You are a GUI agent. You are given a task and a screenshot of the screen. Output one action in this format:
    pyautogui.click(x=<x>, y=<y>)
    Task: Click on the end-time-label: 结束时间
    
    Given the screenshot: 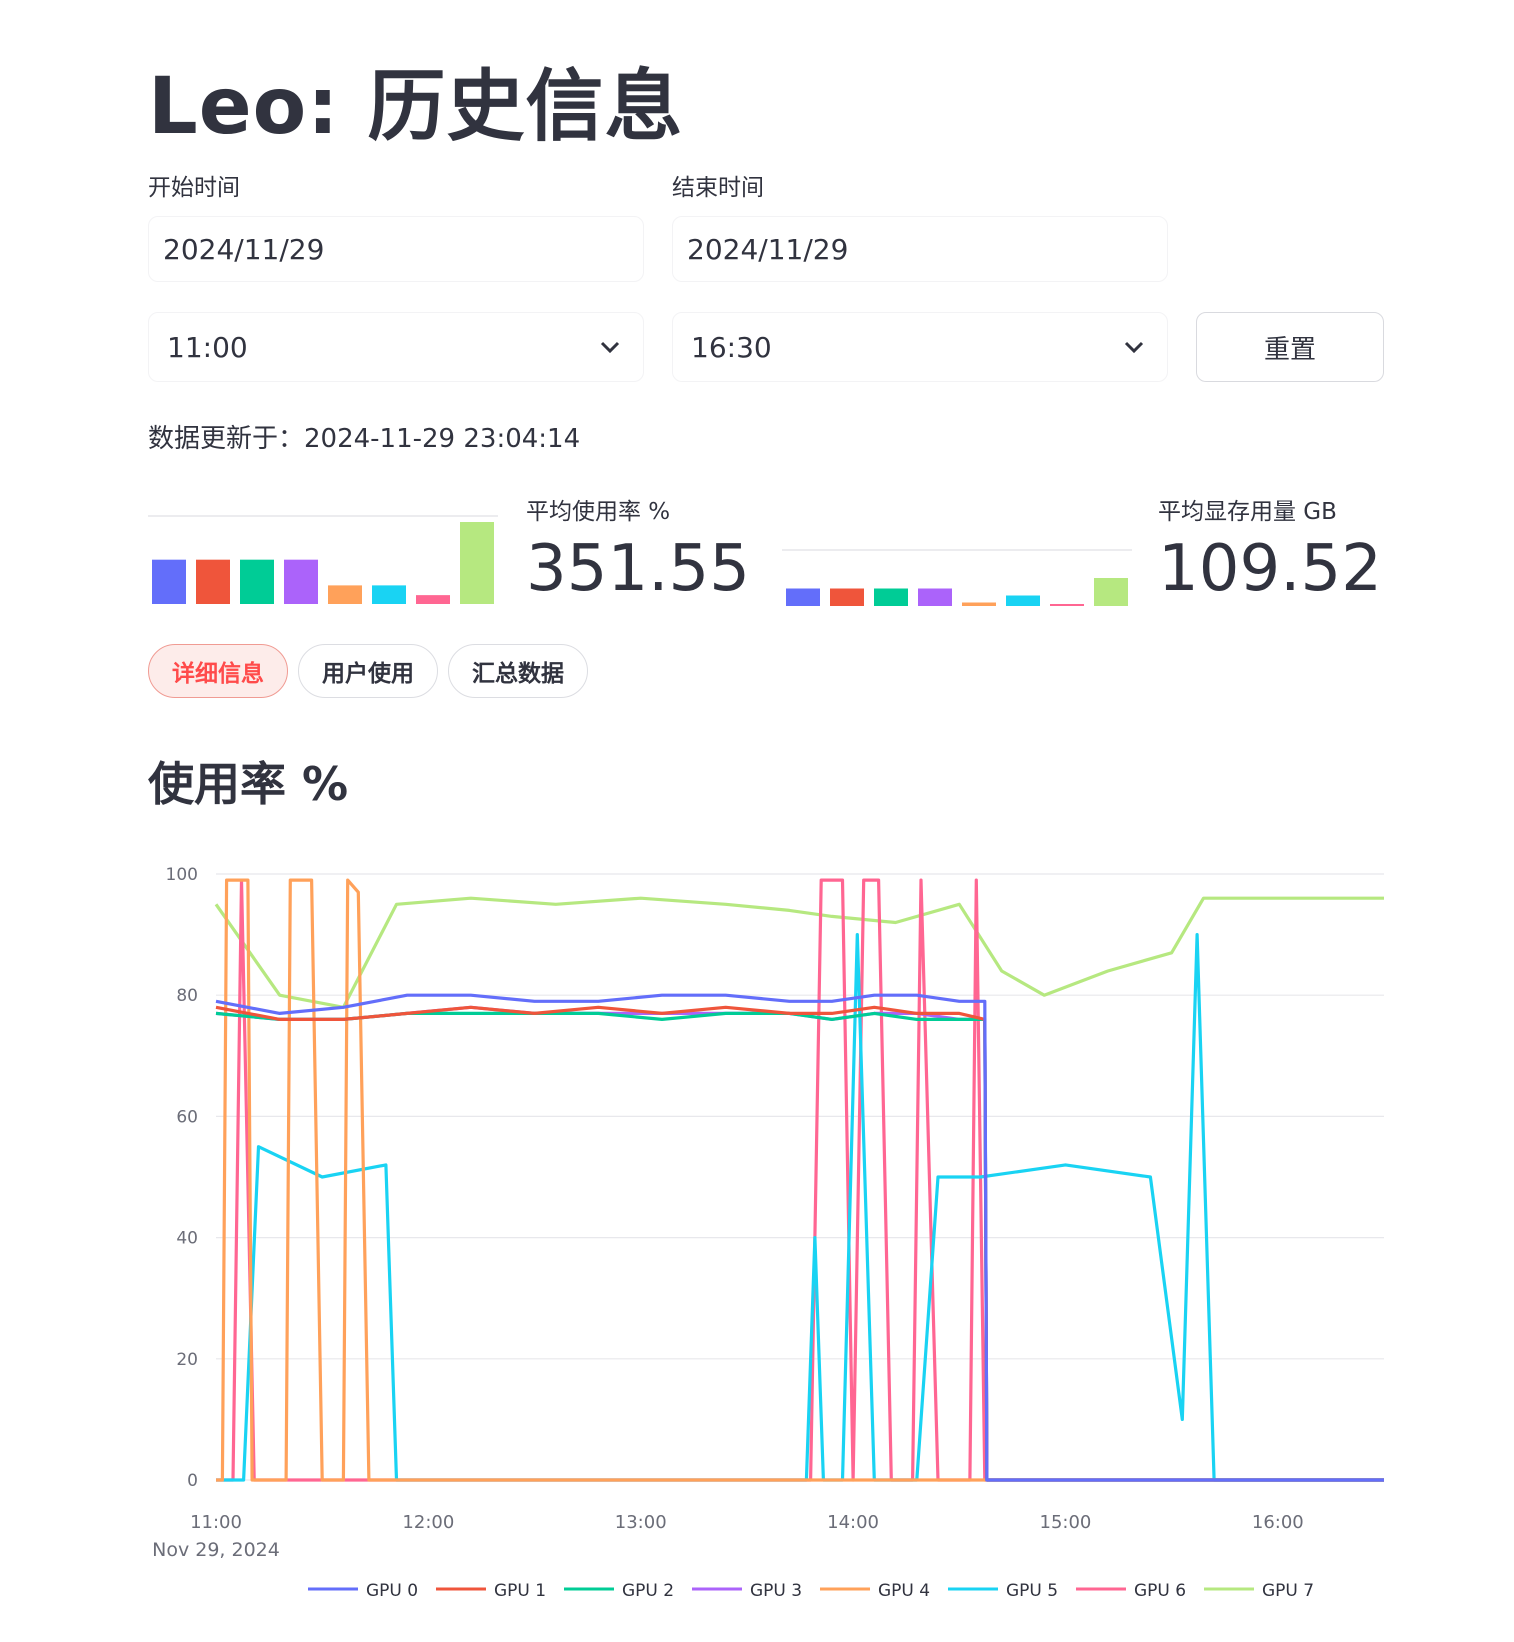 What is the action you would take?
    pyautogui.click(x=718, y=188)
    